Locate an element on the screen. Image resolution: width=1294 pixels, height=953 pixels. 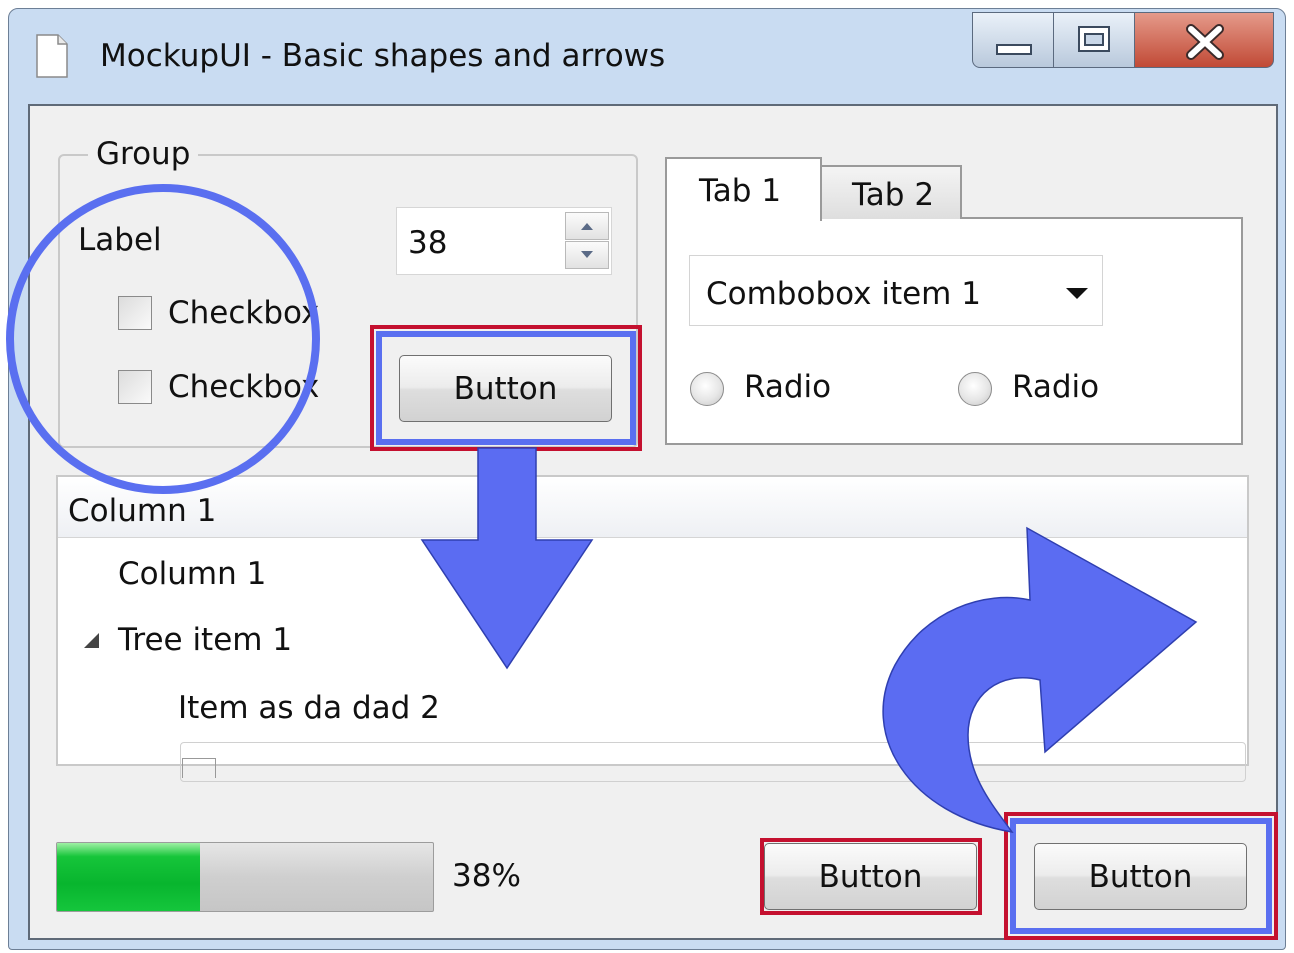
chevron-down-icon is located at coordinates (1077, 293).